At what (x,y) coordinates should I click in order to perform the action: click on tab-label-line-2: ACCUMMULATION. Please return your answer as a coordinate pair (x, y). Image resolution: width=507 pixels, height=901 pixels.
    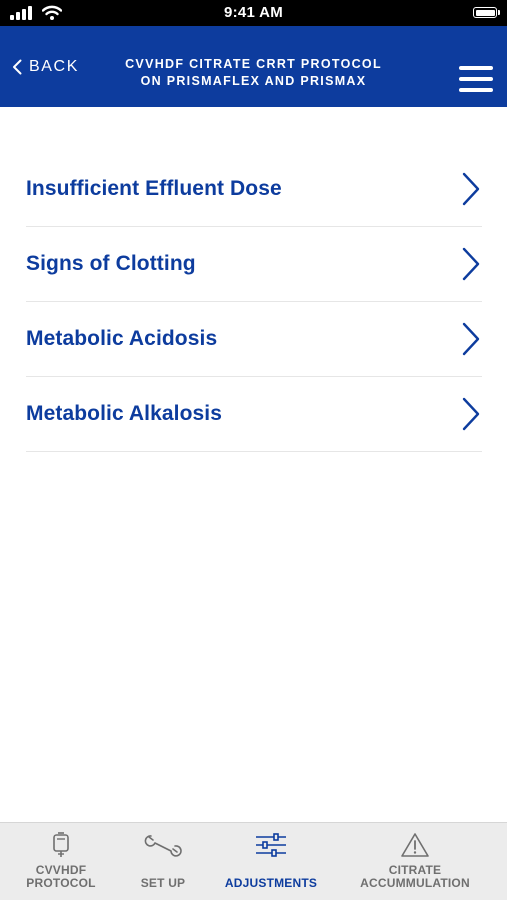
    Looking at the image, I should click on (415, 883).